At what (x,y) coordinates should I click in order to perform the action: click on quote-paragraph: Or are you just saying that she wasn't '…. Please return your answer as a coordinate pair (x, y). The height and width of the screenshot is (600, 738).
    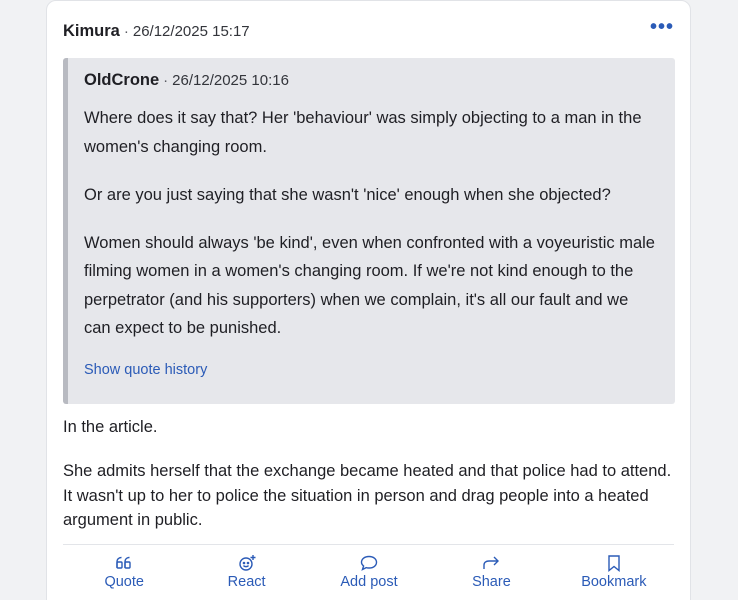
    Looking at the image, I should click on (347, 194).